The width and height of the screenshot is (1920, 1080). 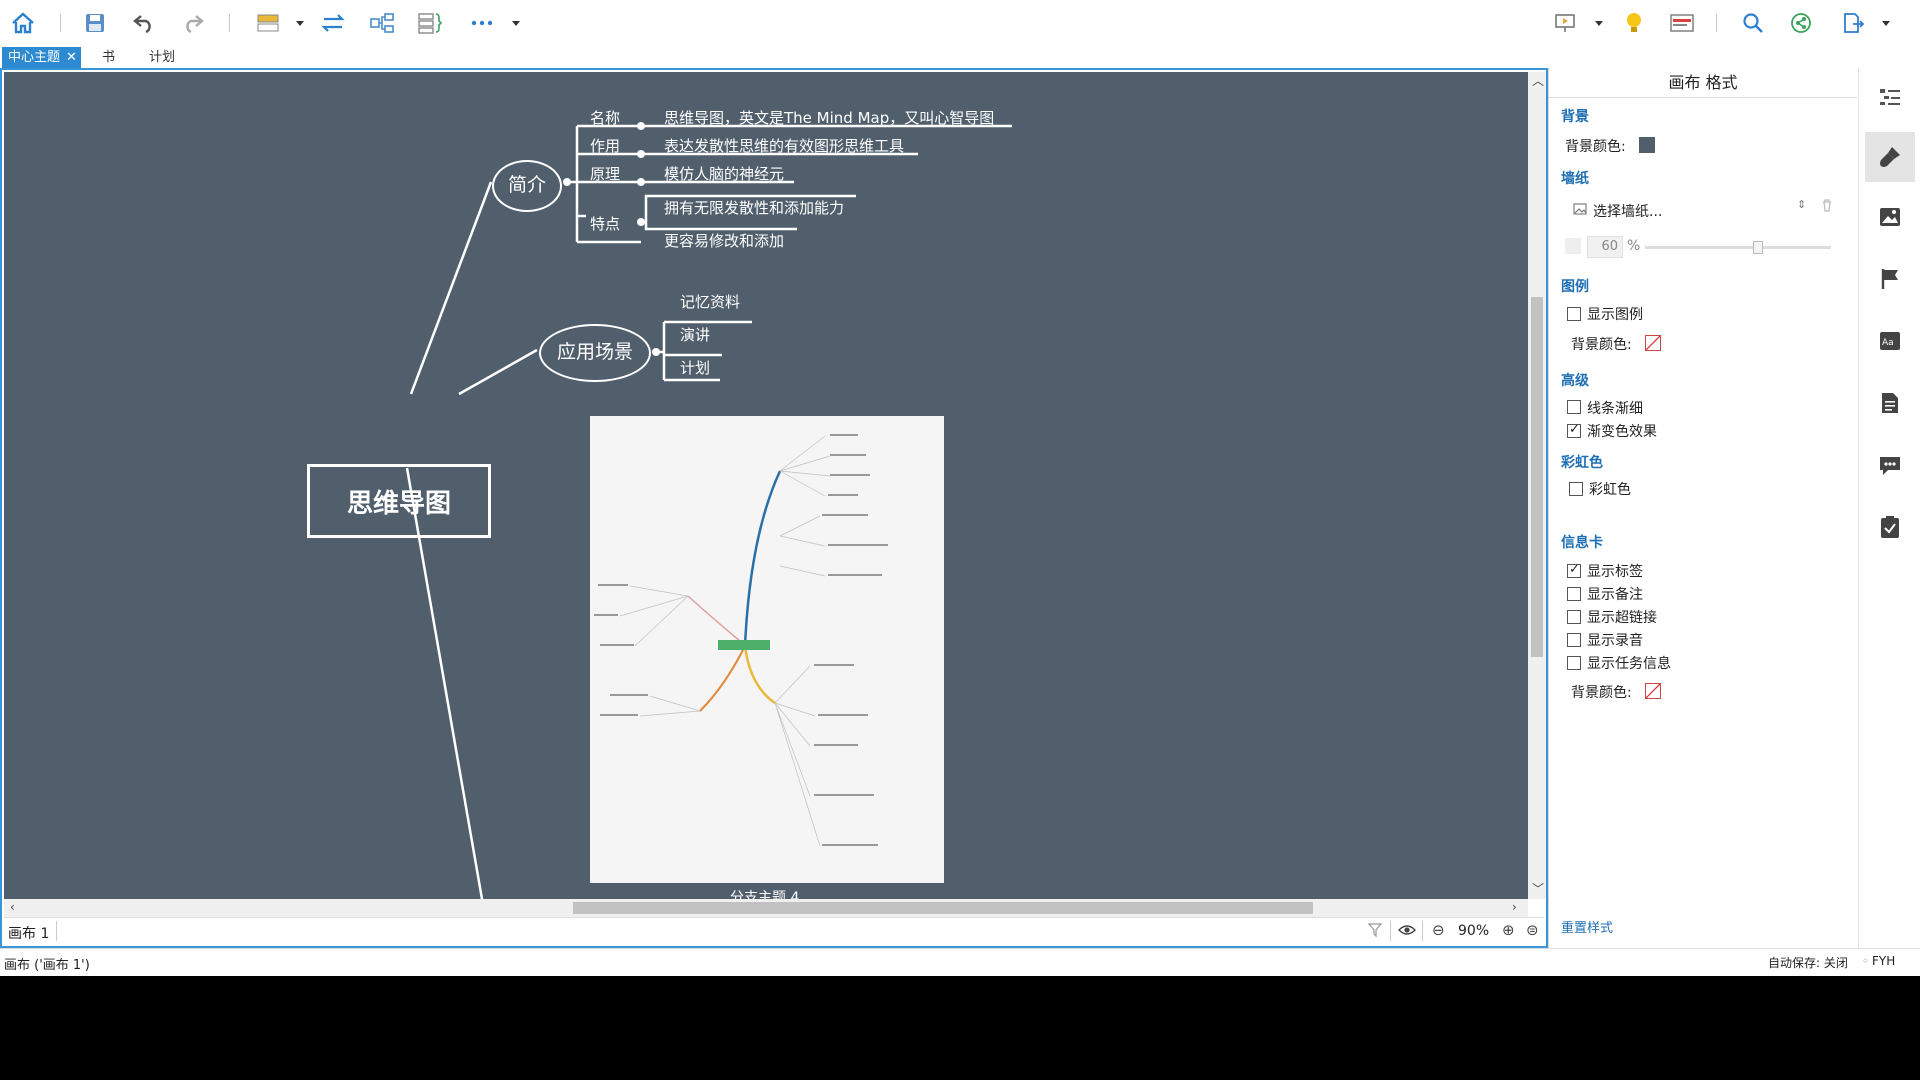 What do you see at coordinates (1653, 343) in the screenshot?
I see `legend-color-swatch` at bounding box center [1653, 343].